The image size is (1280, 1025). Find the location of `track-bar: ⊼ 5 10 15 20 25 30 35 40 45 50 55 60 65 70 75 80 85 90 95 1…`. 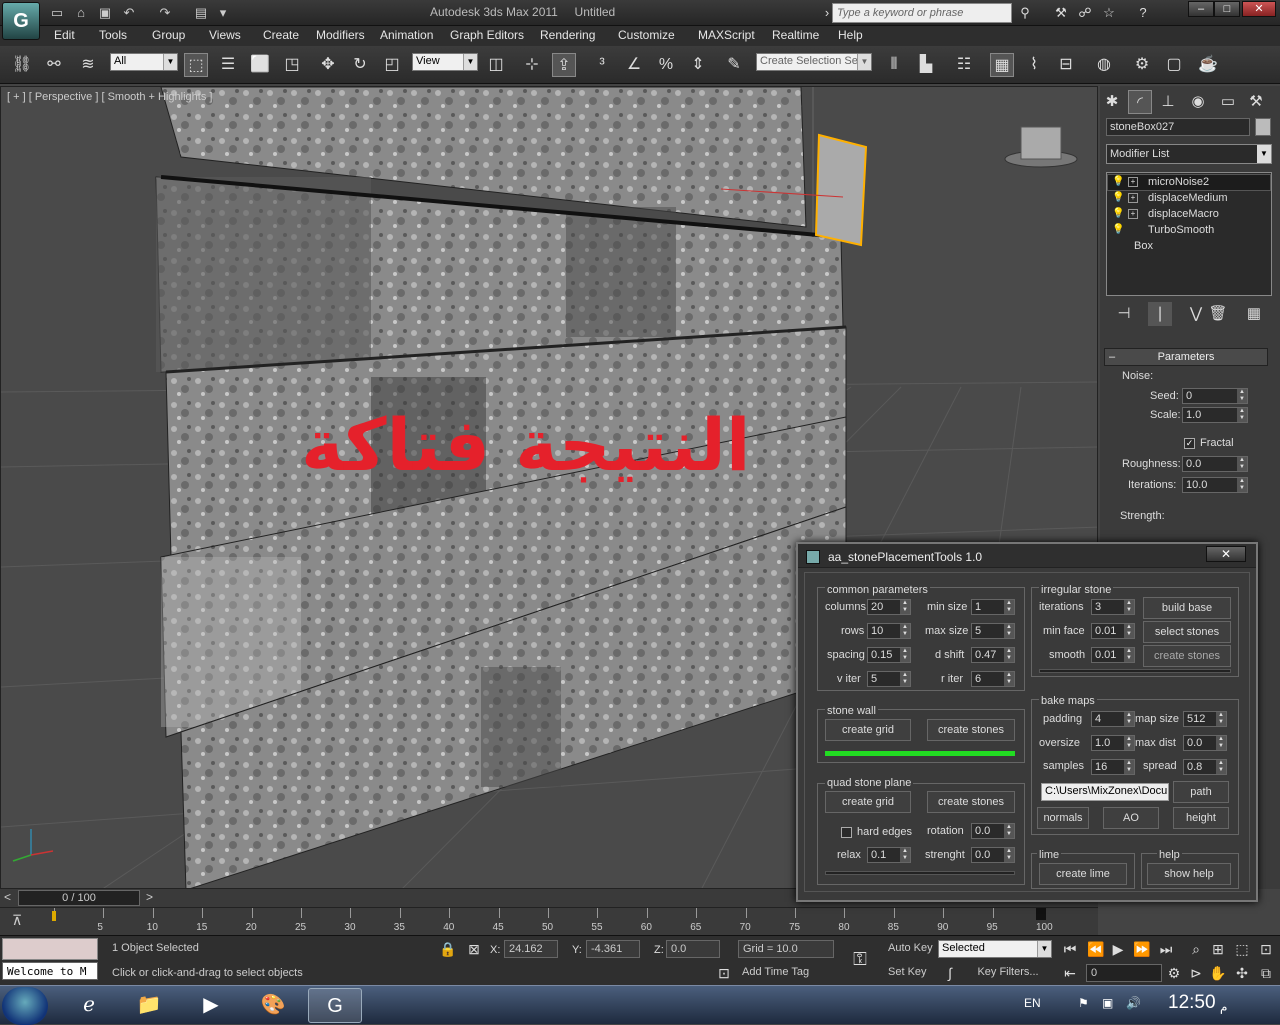

track-bar: ⊼ 5 10 15 20 25 30 35 40 45 50 55 60 65 70 75 80 85 90 95 1… is located at coordinates (549, 921).